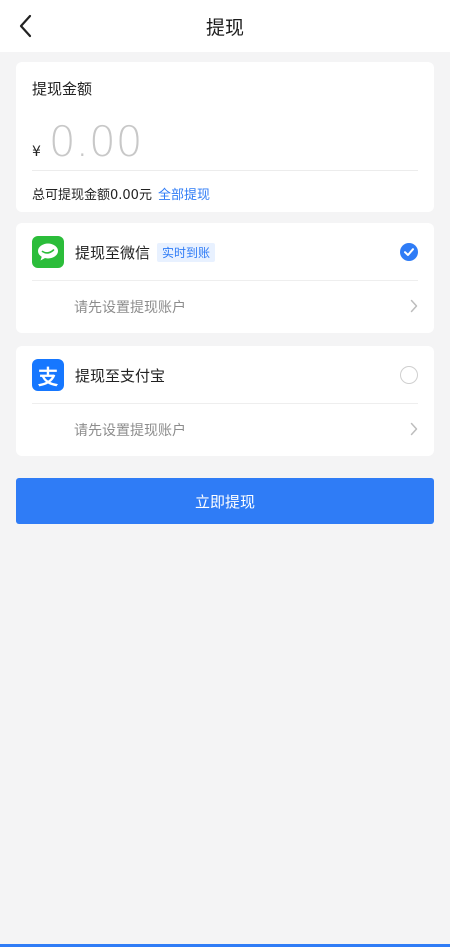 Image resolution: width=450 pixels, height=947 pixels. I want to click on alipay-logo-icon: 支, so click(48, 375).